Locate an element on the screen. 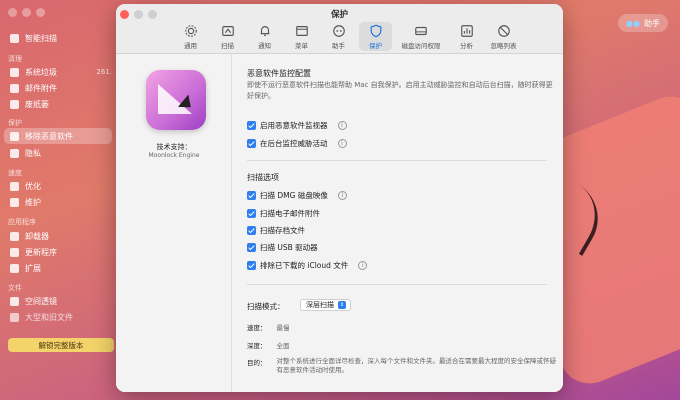 This screenshot has height=400, width=680. tab-label: 保护 is located at coordinates (375, 45).